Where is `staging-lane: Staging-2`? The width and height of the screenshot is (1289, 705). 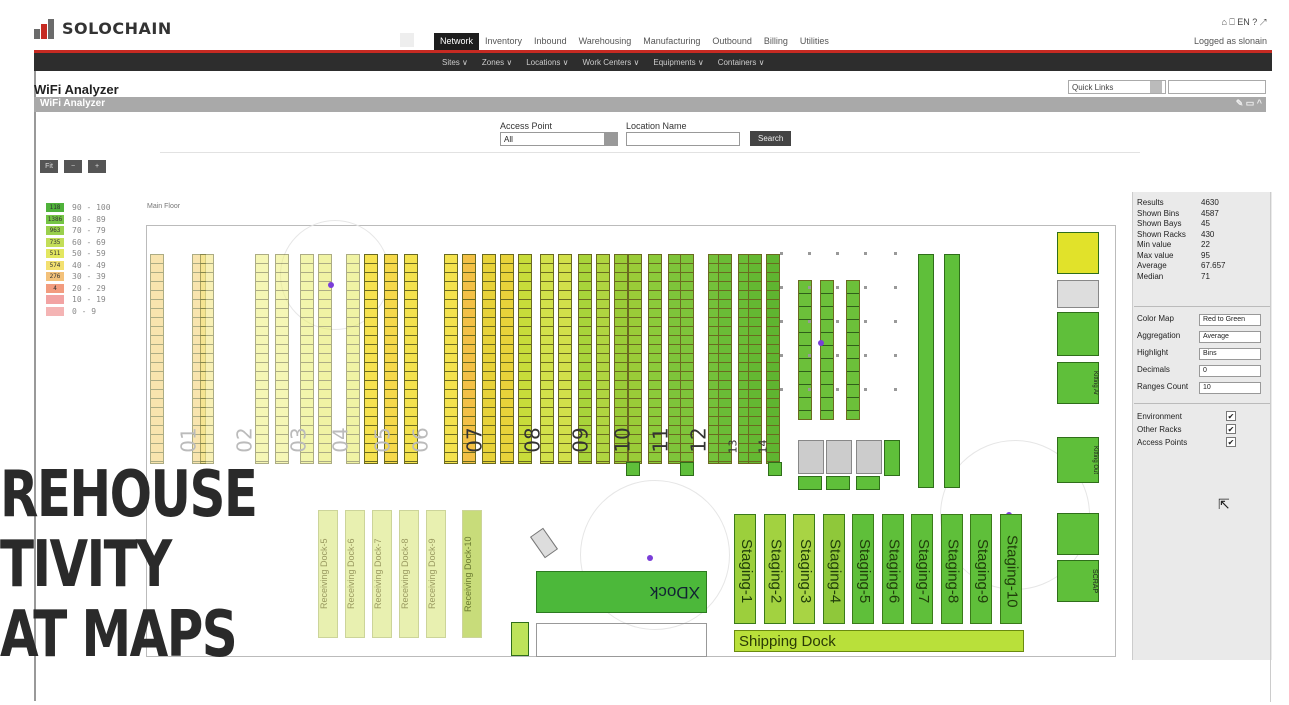 staging-lane: Staging-2 is located at coordinates (774, 569).